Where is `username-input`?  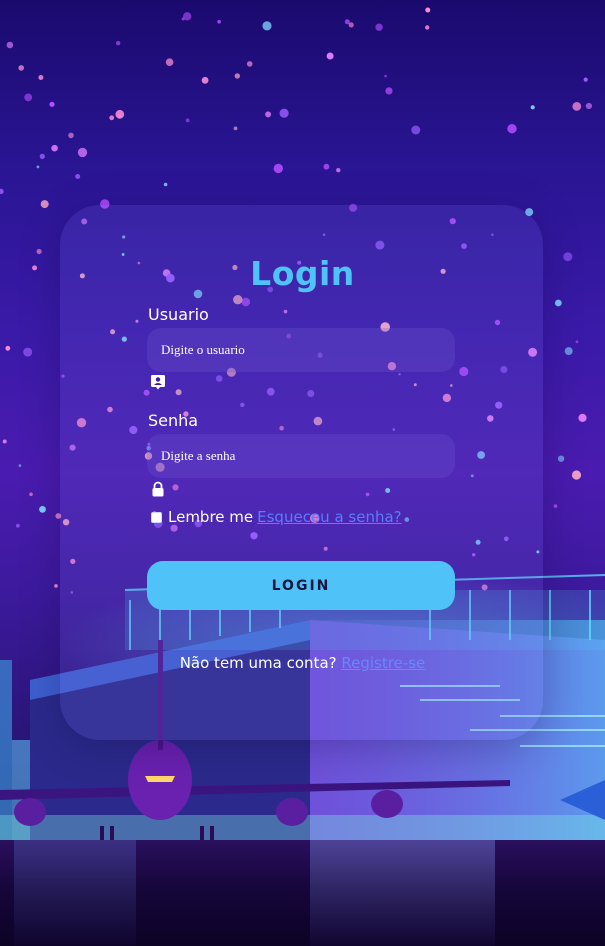 username-input is located at coordinates (301, 350).